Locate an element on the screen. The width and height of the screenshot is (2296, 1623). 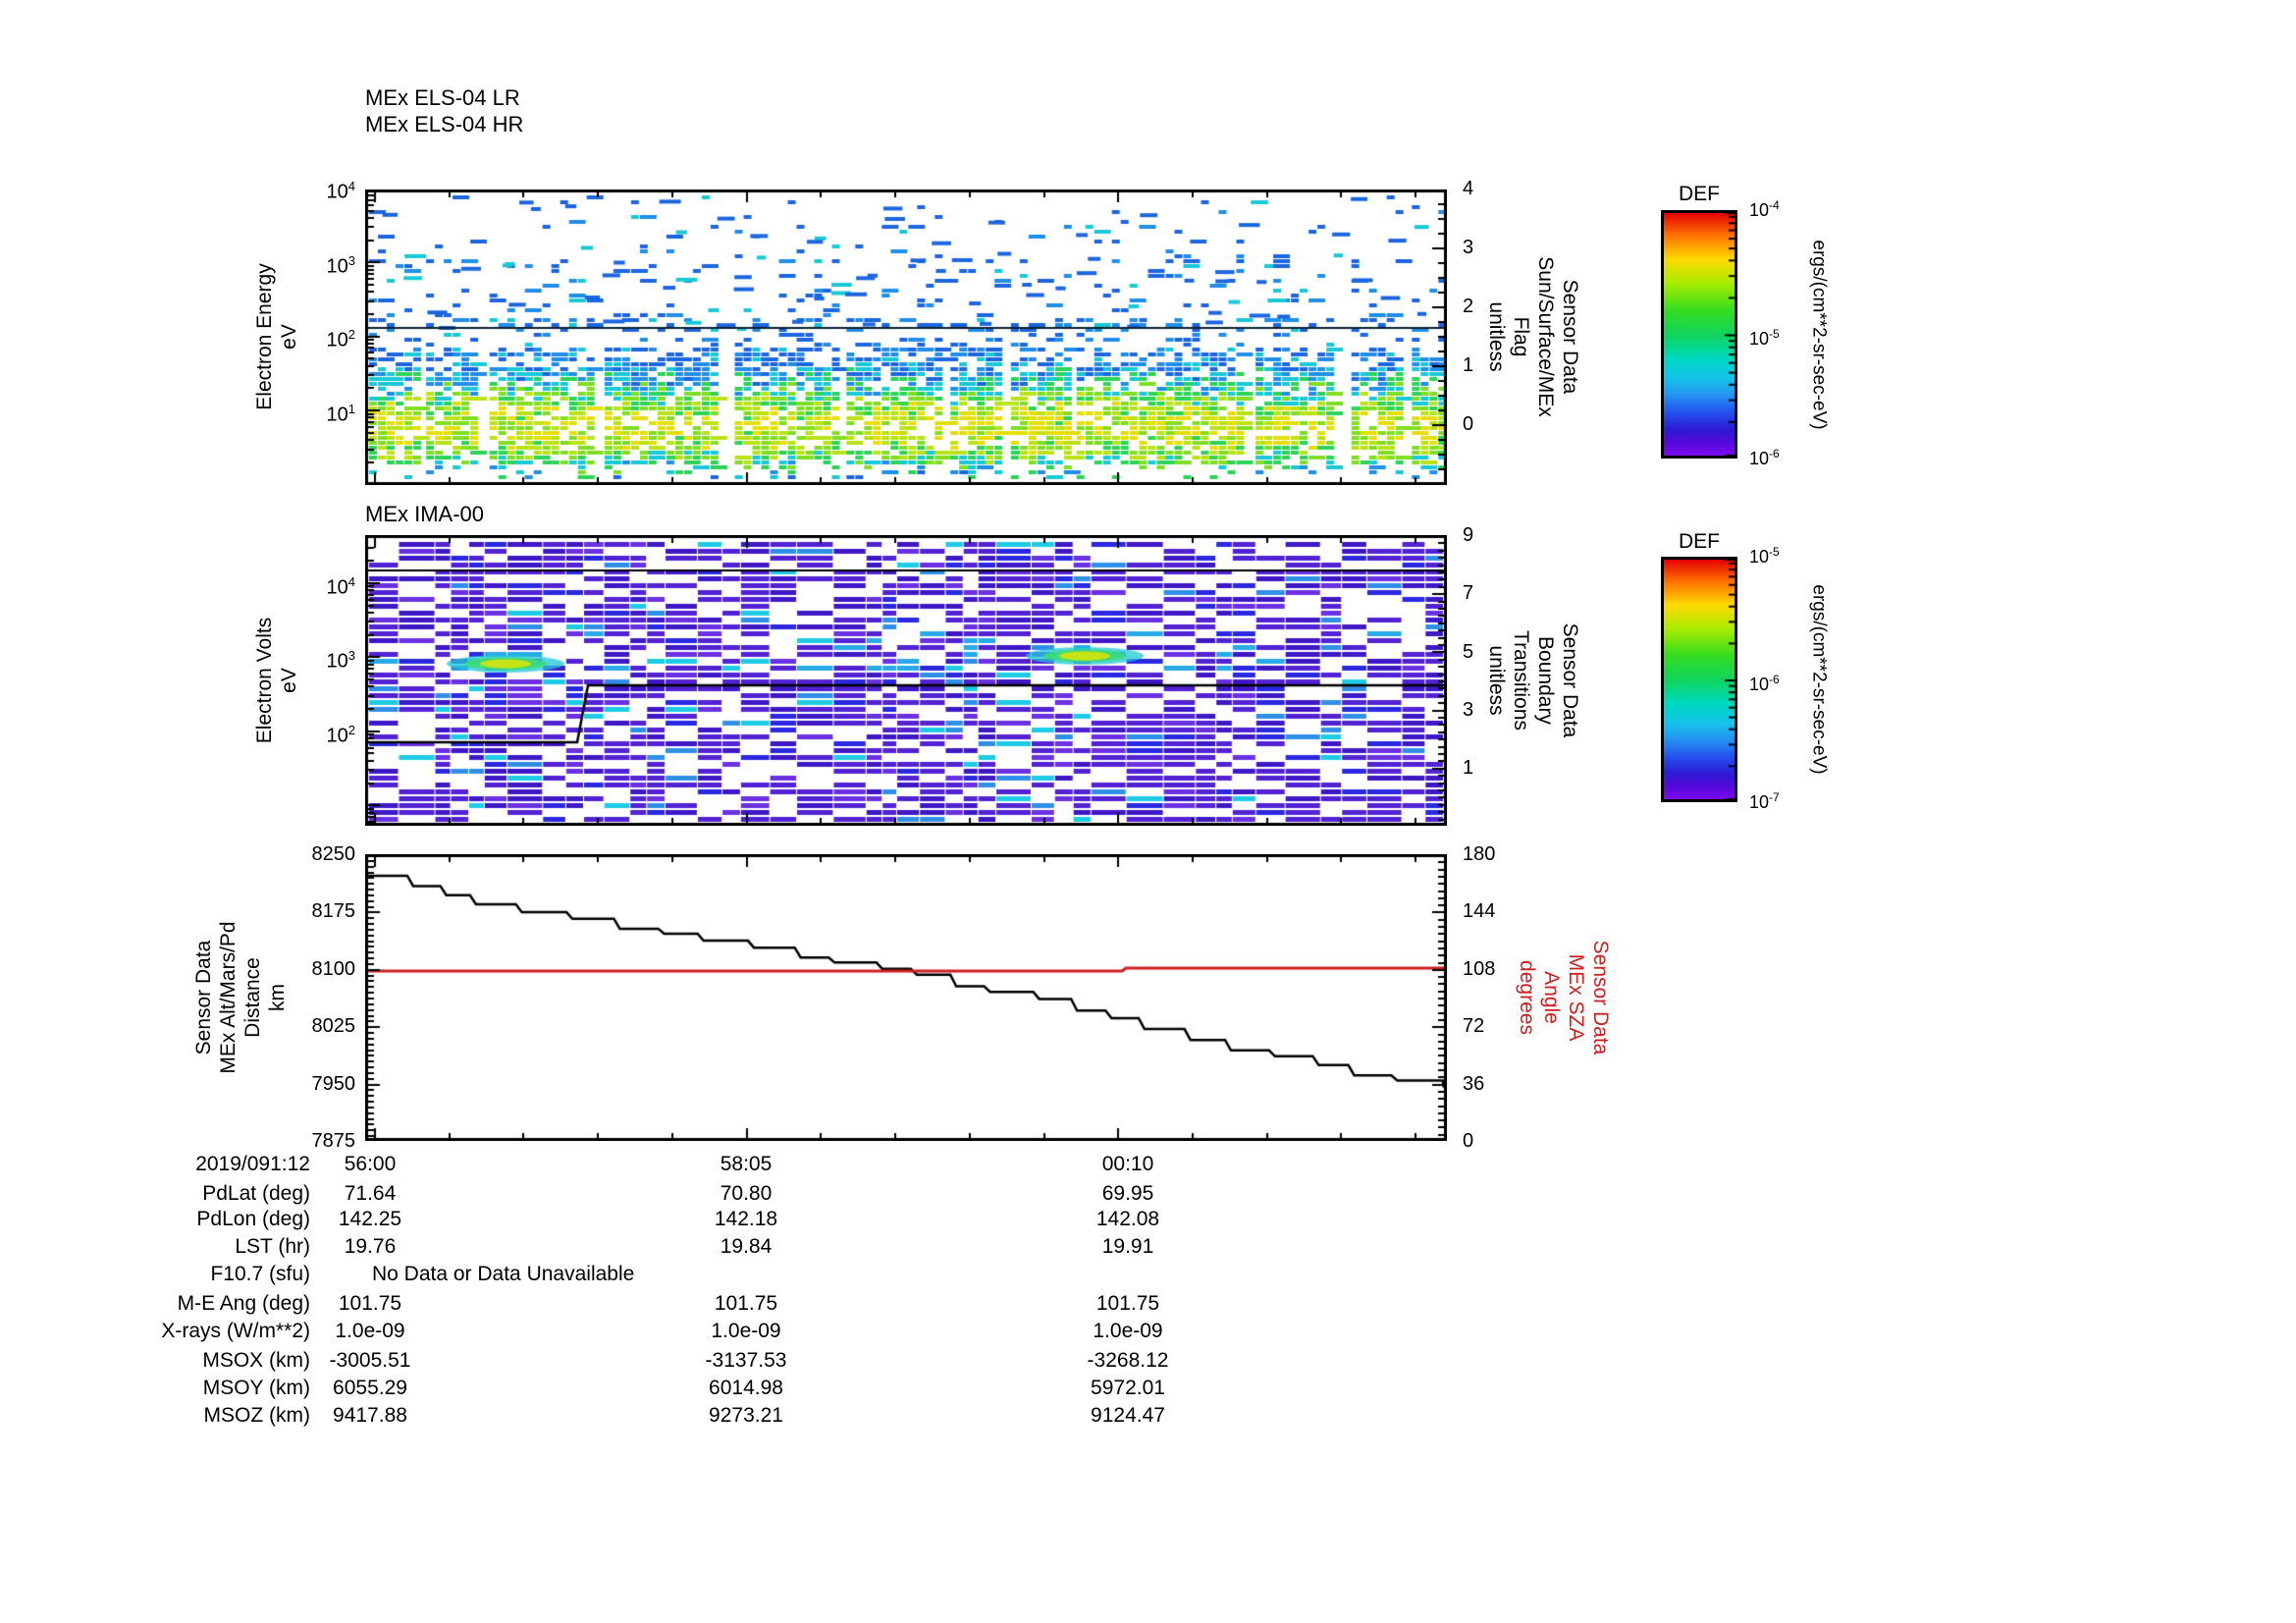
alt-y-axis-label-line: MEx Alt/Mars/Pd is located at coordinates (228, 997).